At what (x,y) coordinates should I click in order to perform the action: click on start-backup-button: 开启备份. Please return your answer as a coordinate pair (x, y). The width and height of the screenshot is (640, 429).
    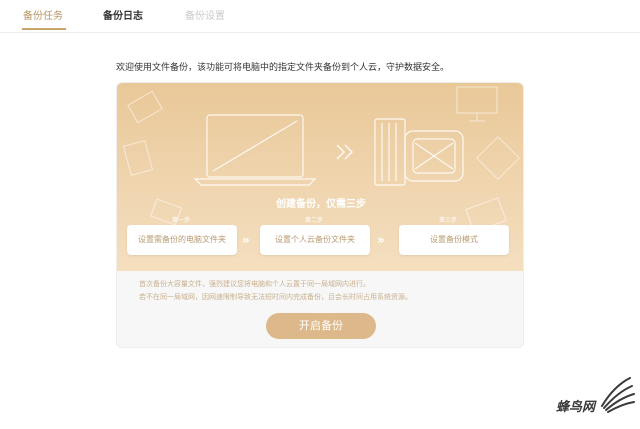
    Looking at the image, I should click on (321, 326).